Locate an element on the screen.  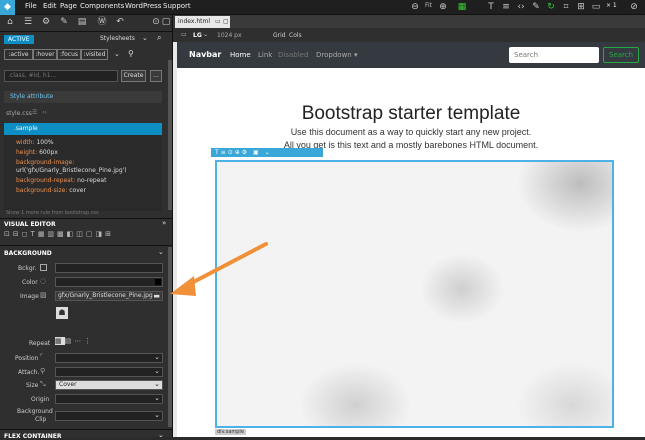
sliders-icon: ≡ is located at coordinates (506, 7).